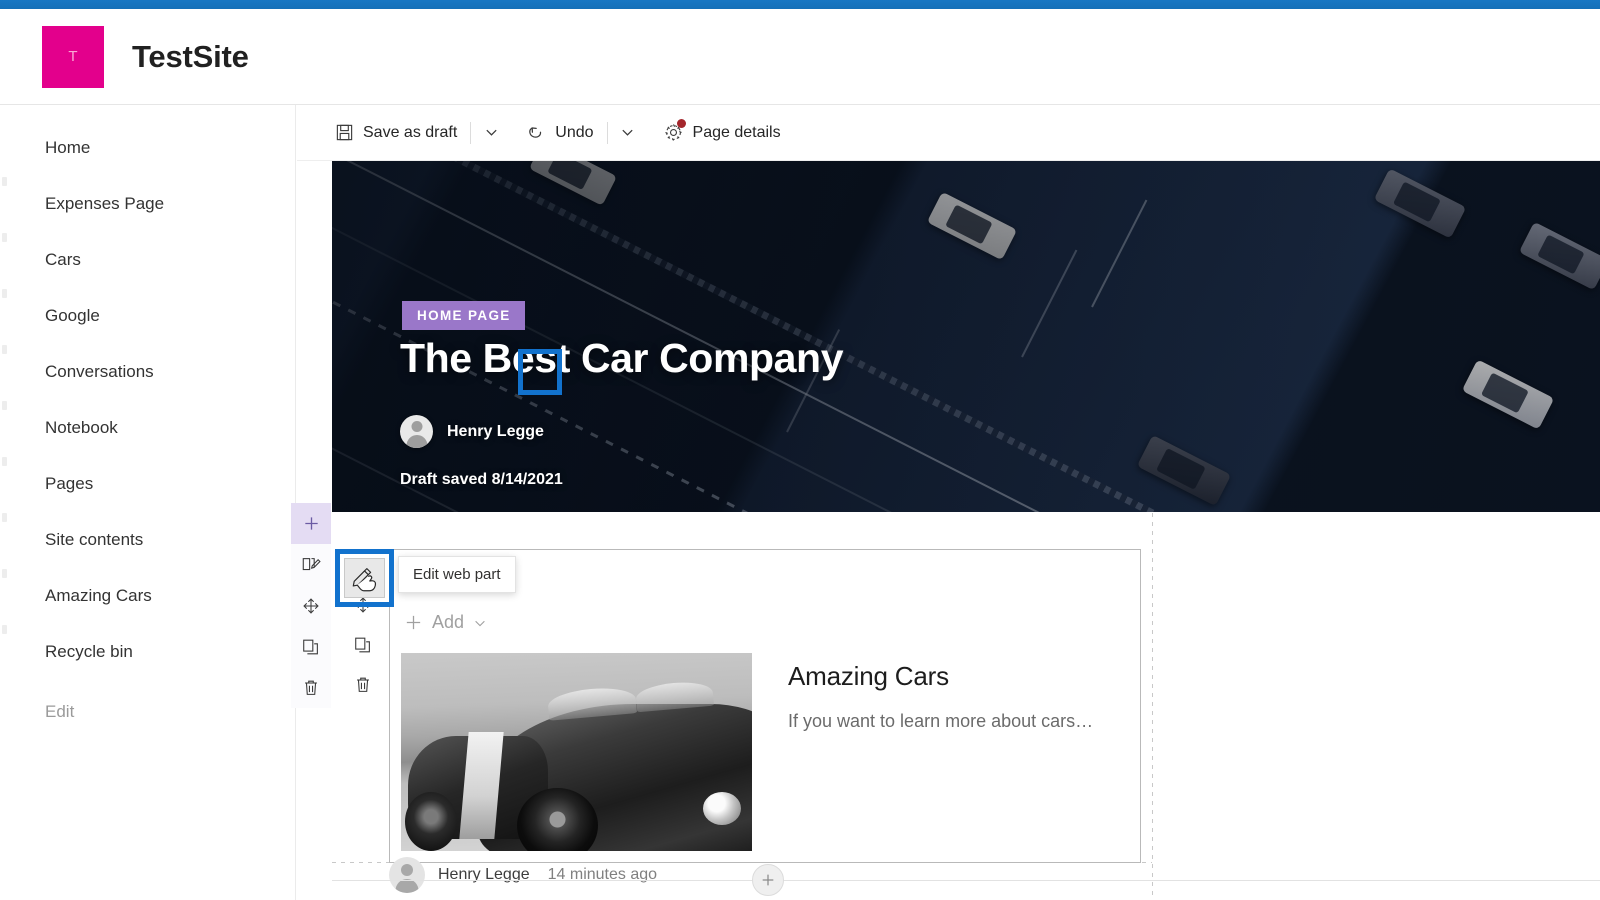 The image size is (1600, 900). What do you see at coordinates (147, 484) in the screenshot?
I see `sidebar-item-pages: Pages` at bounding box center [147, 484].